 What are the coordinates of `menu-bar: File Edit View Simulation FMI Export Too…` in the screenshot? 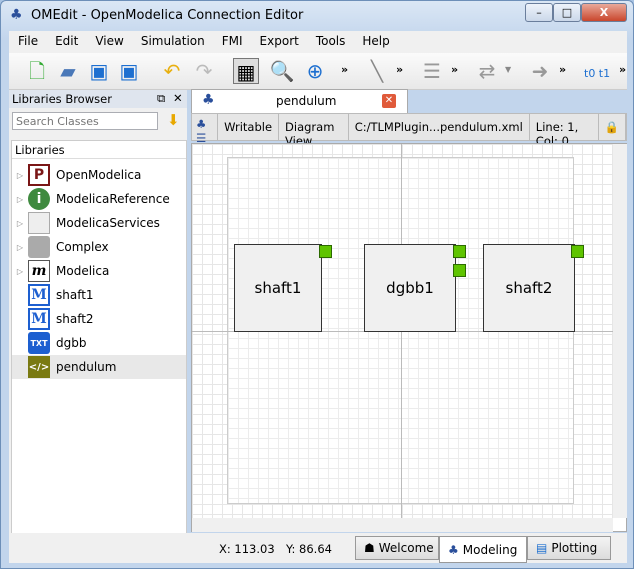 It's located at (318, 42).